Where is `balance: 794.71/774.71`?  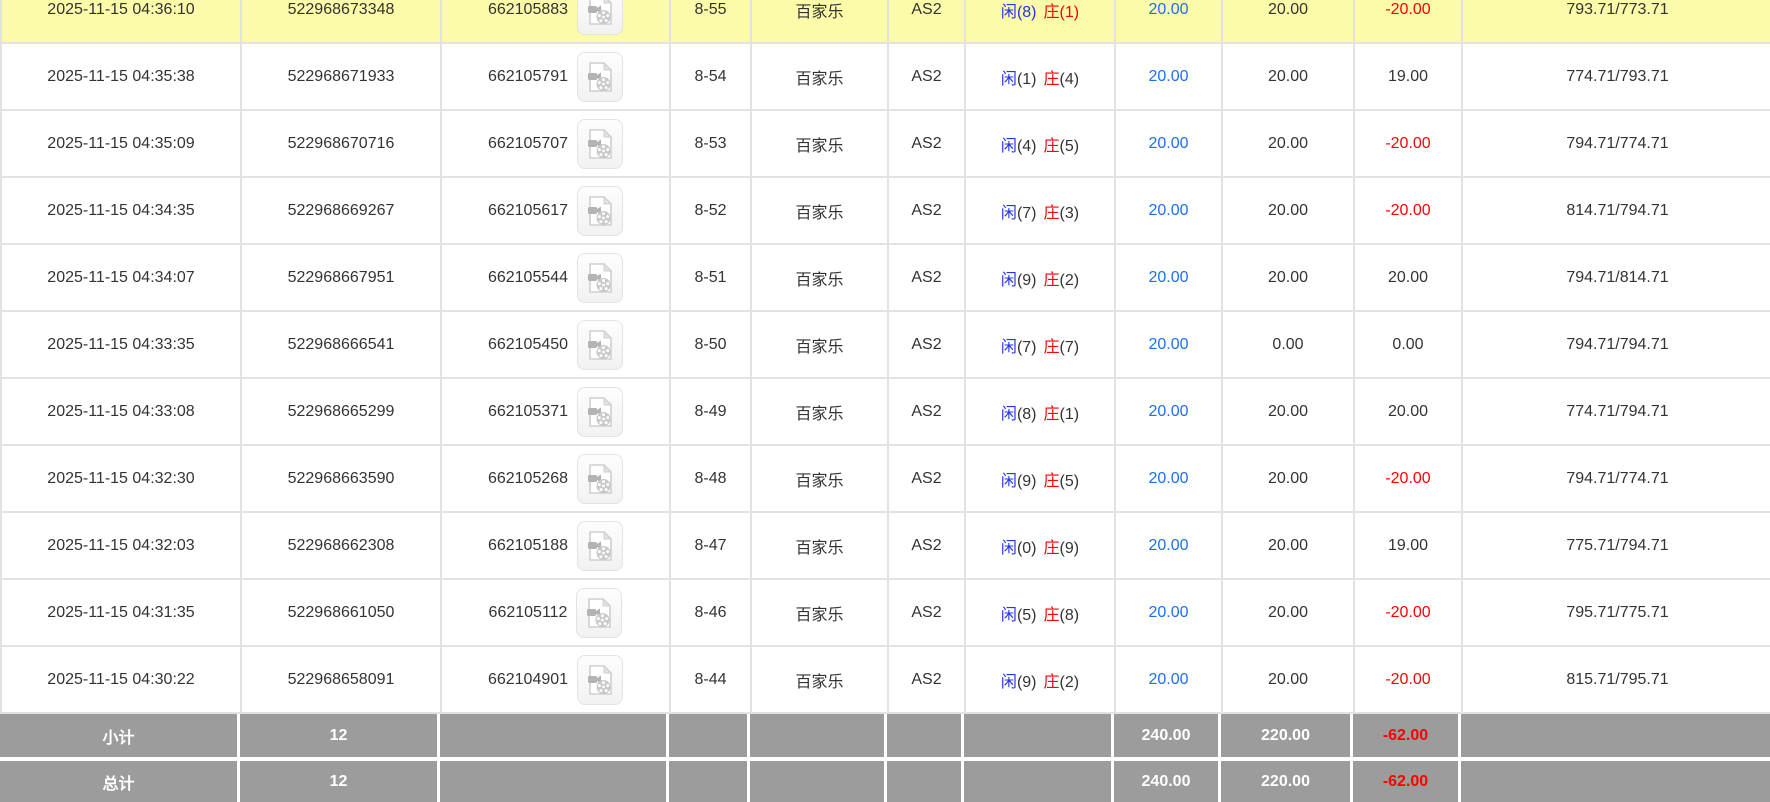
balance: 794.71/774.71 is located at coordinates (1617, 143).